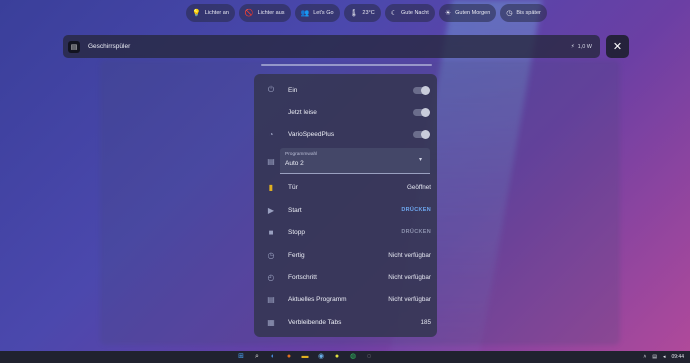 The width and height of the screenshot is (690, 363). Describe the element at coordinates (331, 46) in the screenshot. I see `dialog-header: ▤ Geschirrspüler ⚡ 1,0 W` at that location.